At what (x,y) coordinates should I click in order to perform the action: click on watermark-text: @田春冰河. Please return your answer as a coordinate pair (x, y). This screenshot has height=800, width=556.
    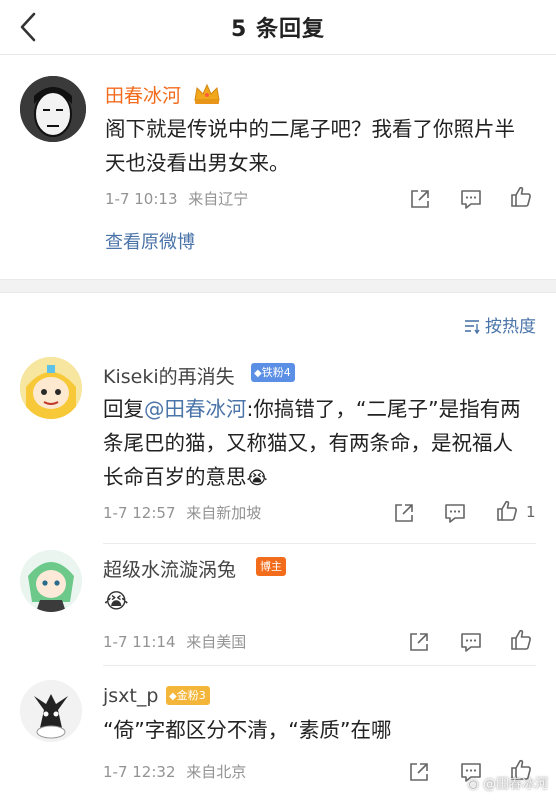
    Looking at the image, I should click on (515, 784).